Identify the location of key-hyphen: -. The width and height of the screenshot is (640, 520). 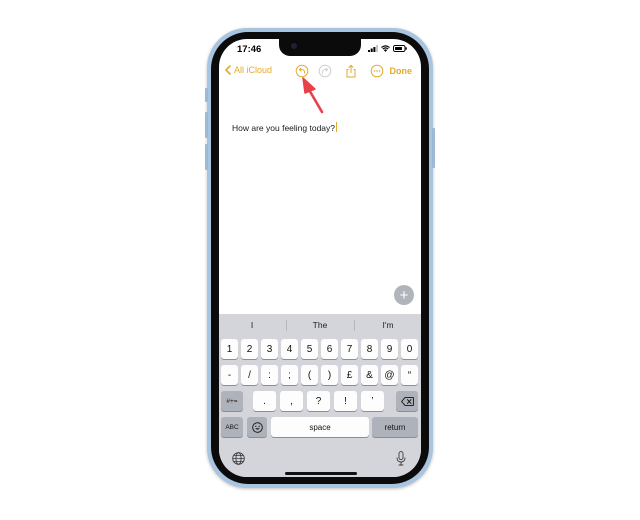
(229, 375).